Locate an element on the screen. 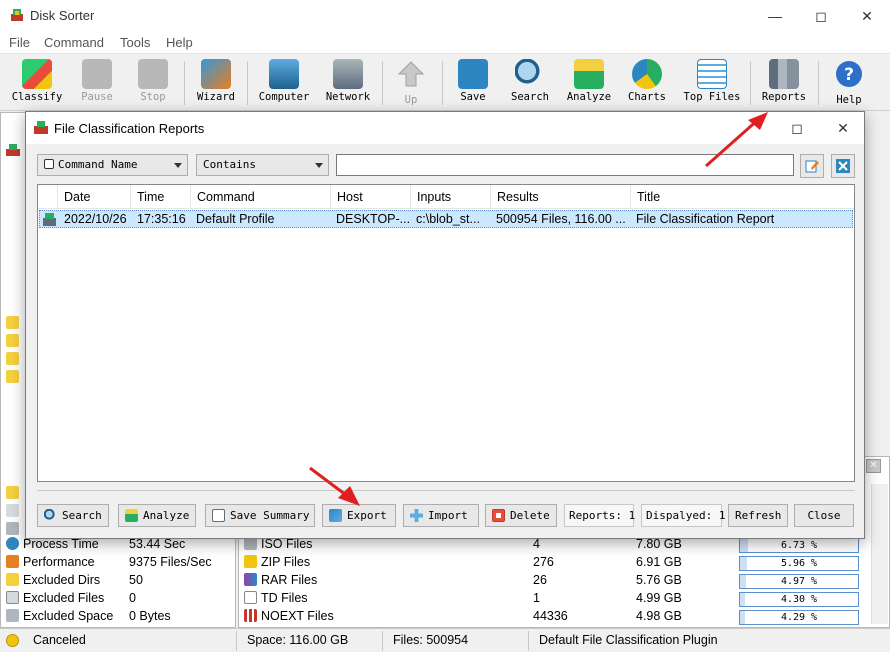 This screenshot has width=890, height=652. column-header-title: Title is located at coordinates (742, 197).